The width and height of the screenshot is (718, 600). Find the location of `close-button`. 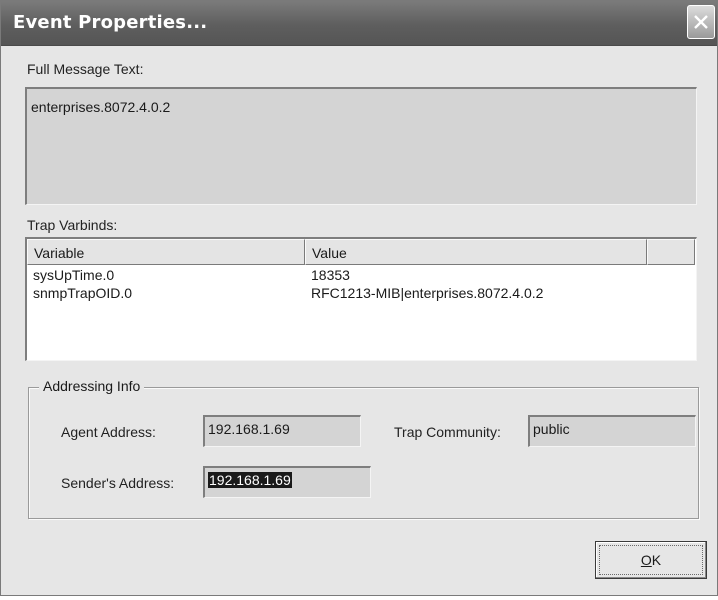

close-button is located at coordinates (701, 22).